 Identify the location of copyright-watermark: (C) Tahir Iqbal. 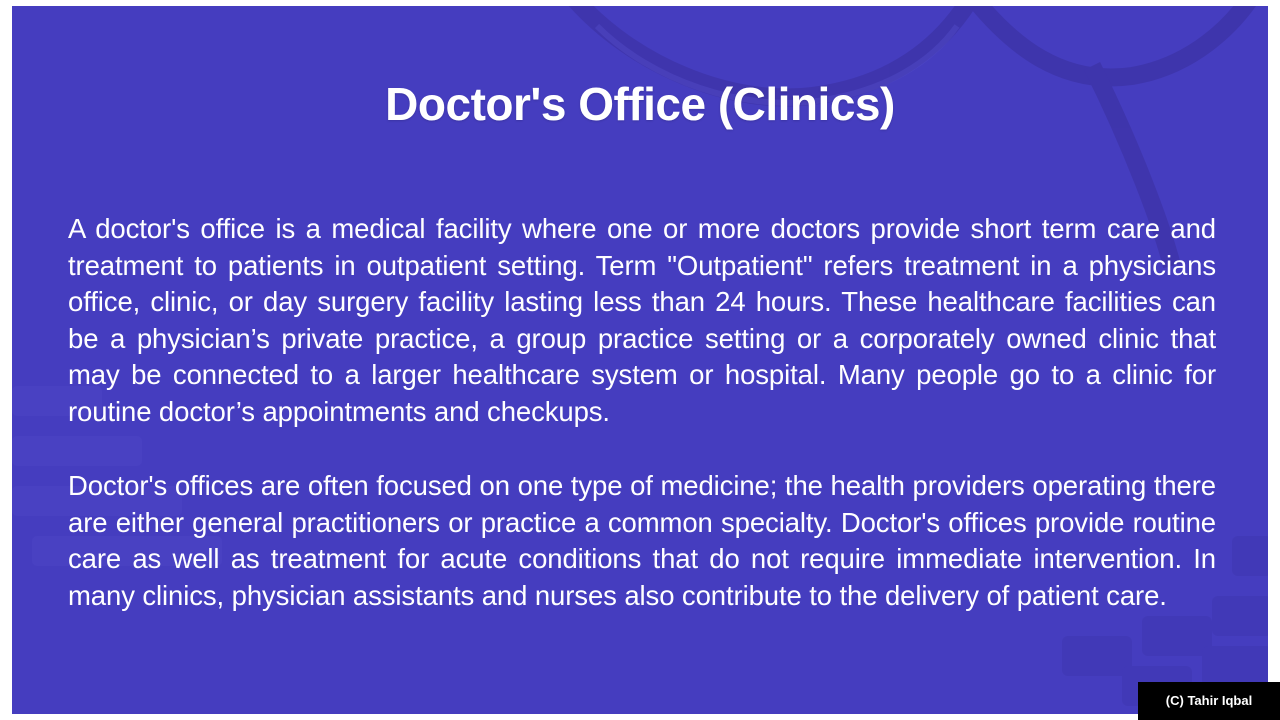
(1209, 701).